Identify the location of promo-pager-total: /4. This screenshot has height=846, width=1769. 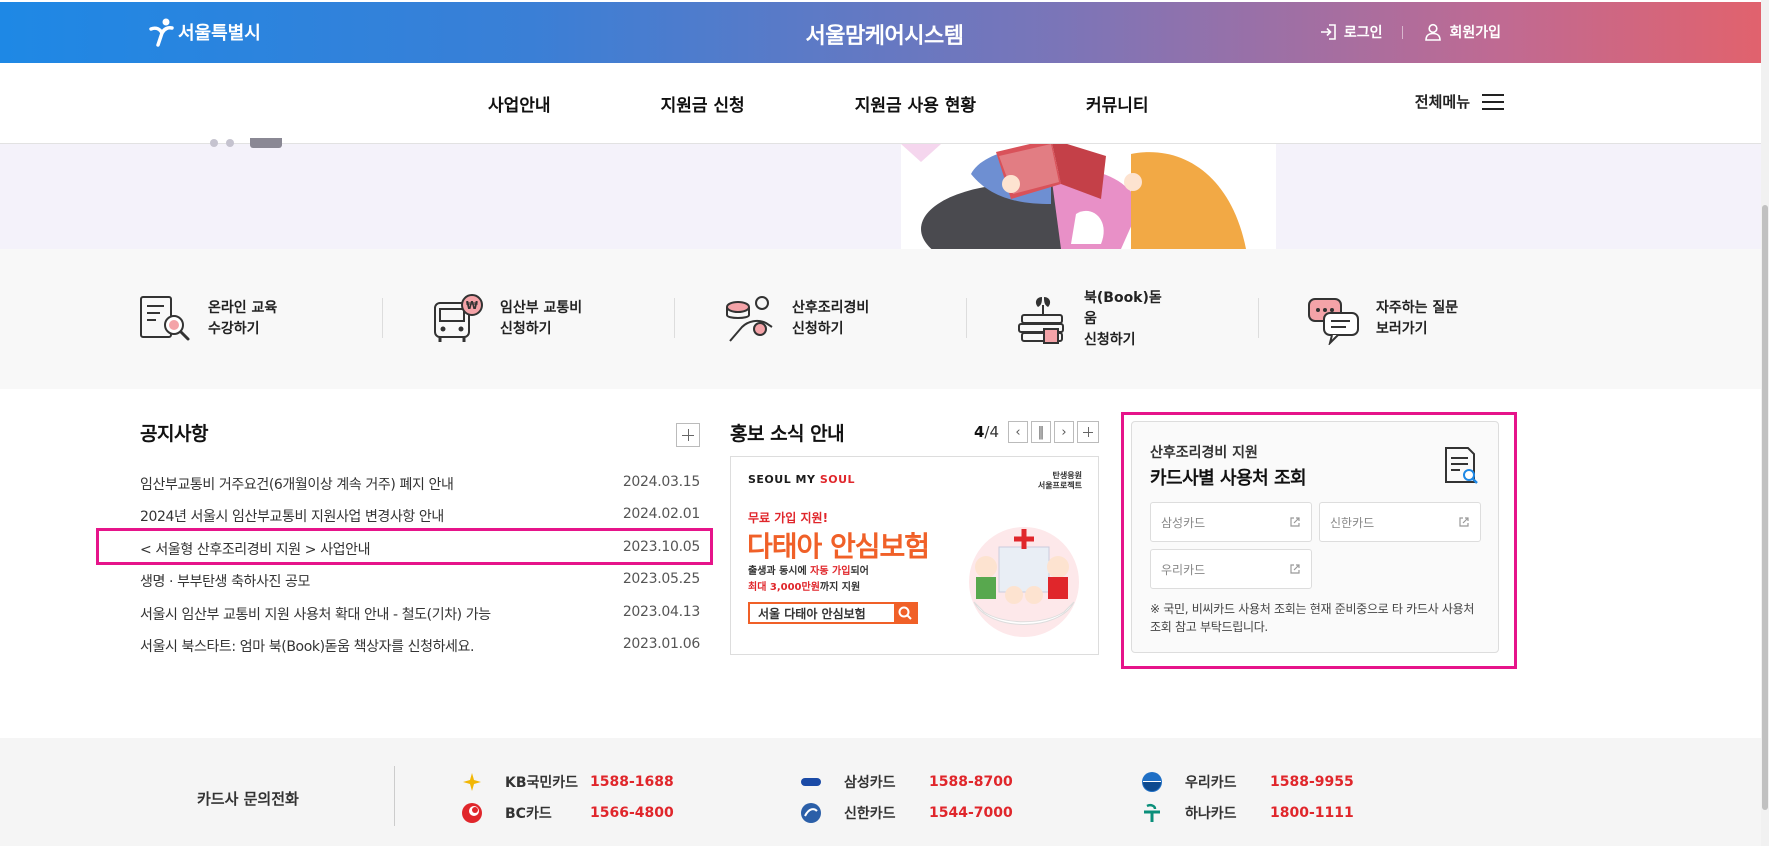
(991, 432).